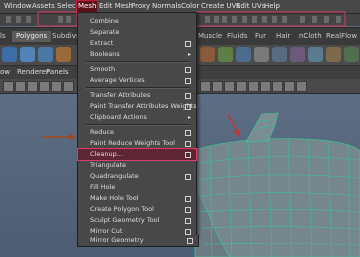  Describe the element at coordinates (137, 220) in the screenshot. I see `menu-item-sculpt-geometry-tool: Sculpt Geometry Tool` at that location.